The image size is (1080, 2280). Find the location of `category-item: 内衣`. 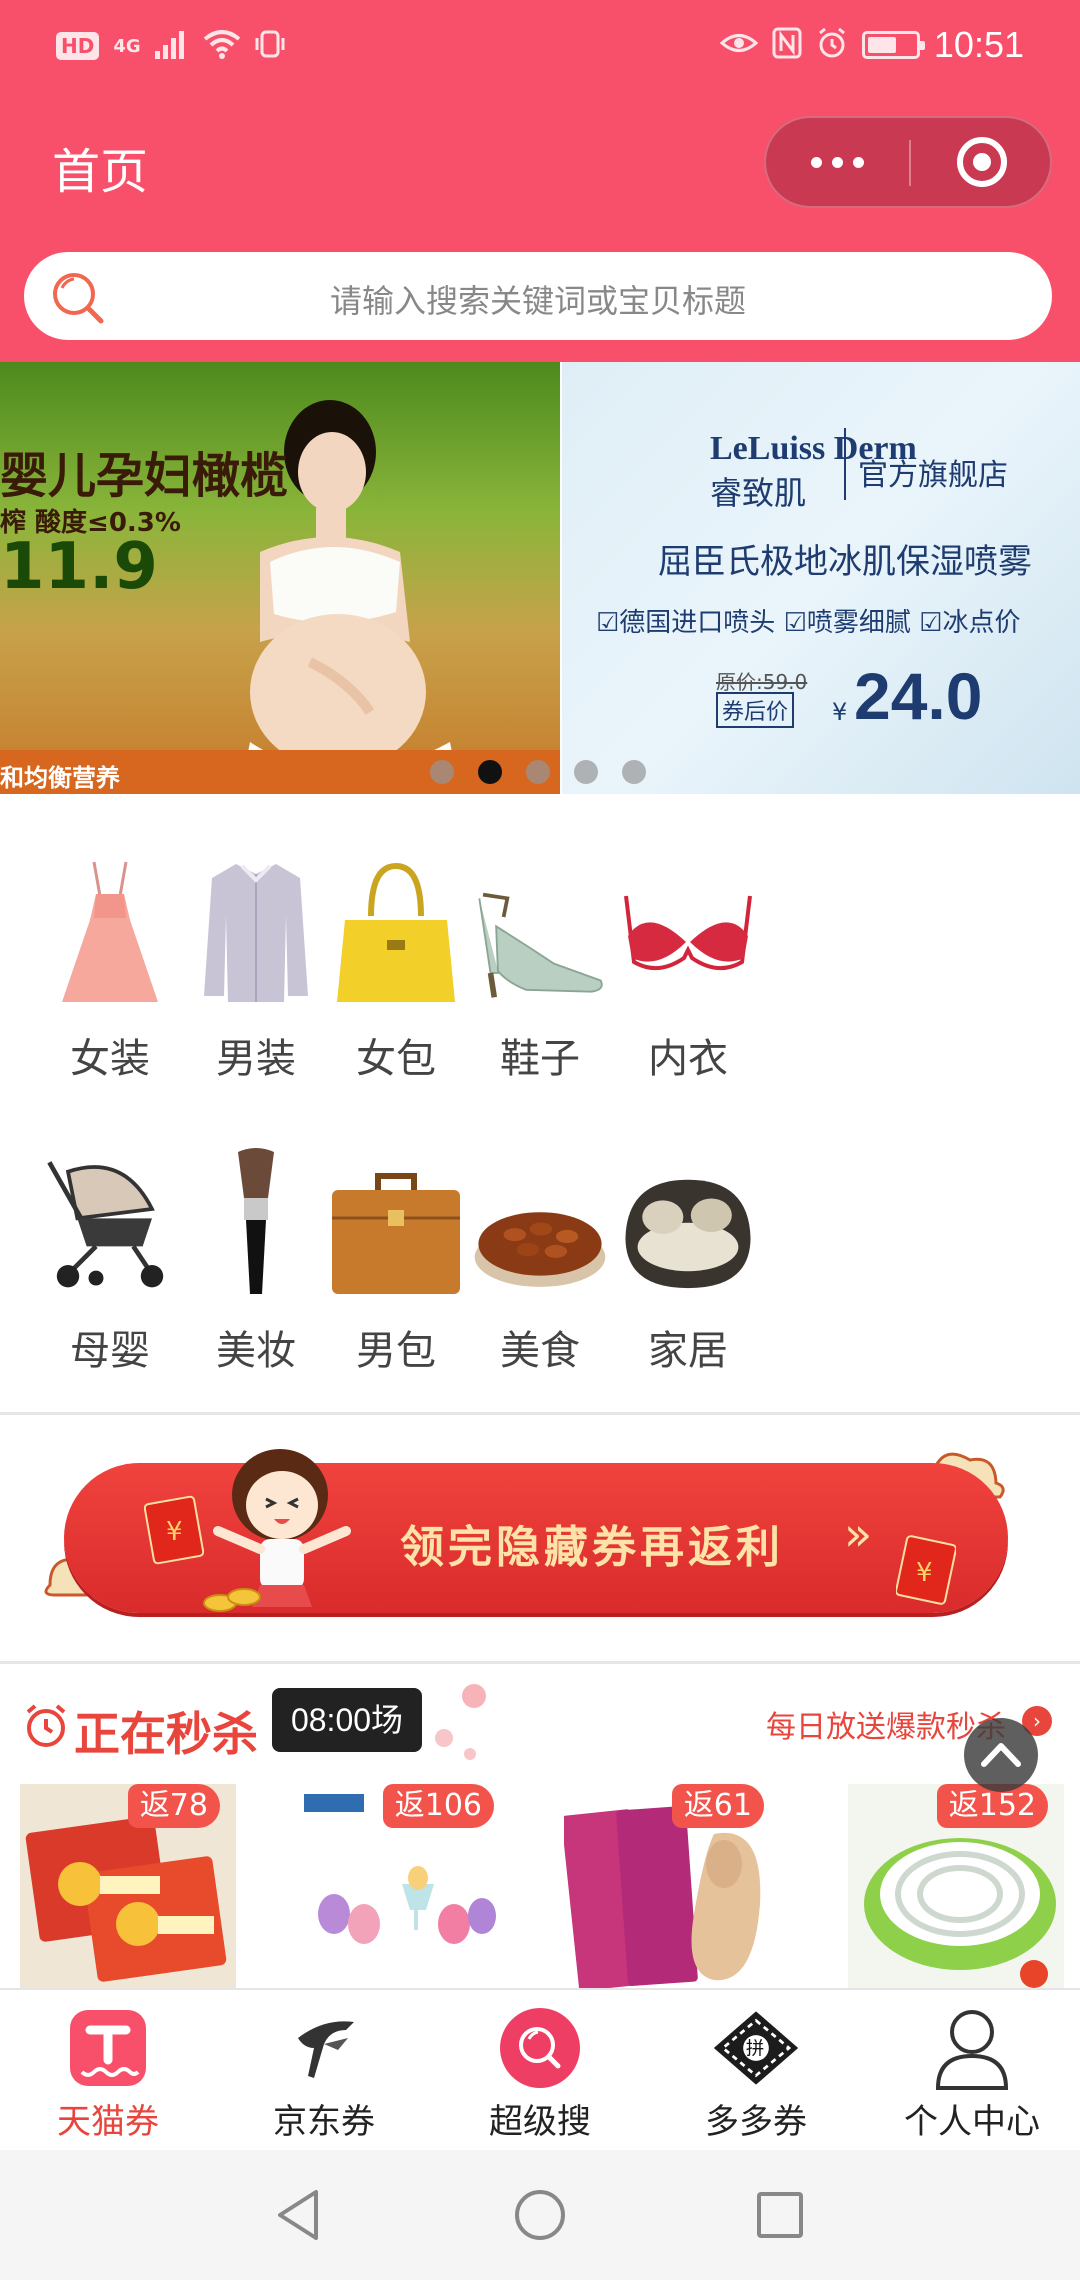

category-item: 内衣 is located at coordinates (688, 938).